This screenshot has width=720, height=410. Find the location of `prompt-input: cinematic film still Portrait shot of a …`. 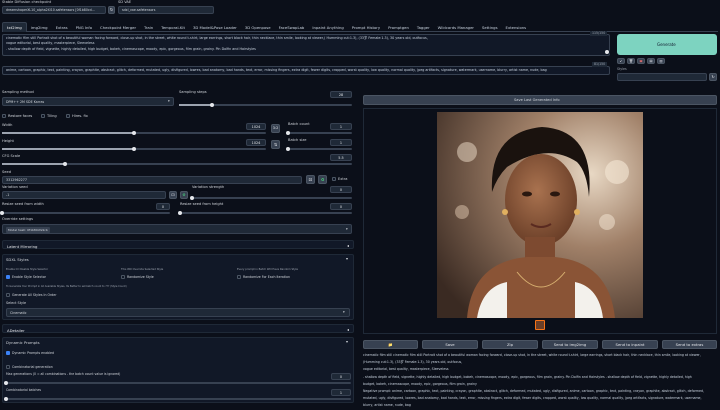

prompt-input: cinematic film still Portrait shot of a … is located at coordinates (306, 45).